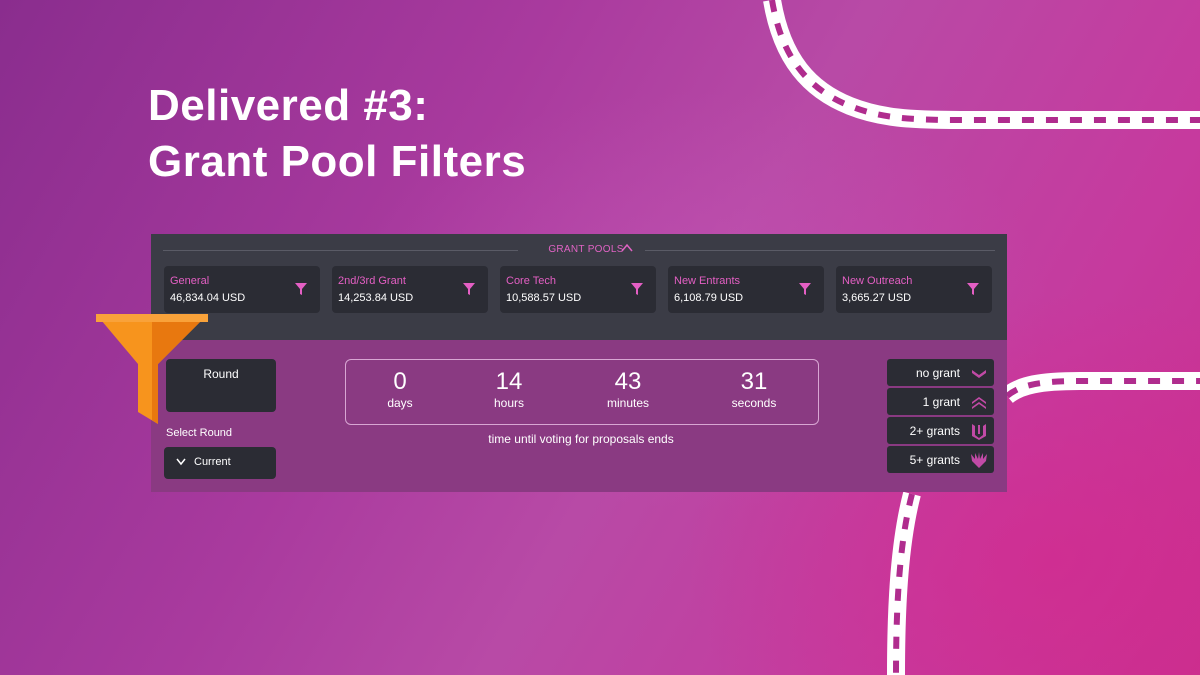  I want to click on pool-name: New Entrants, so click(707, 281).